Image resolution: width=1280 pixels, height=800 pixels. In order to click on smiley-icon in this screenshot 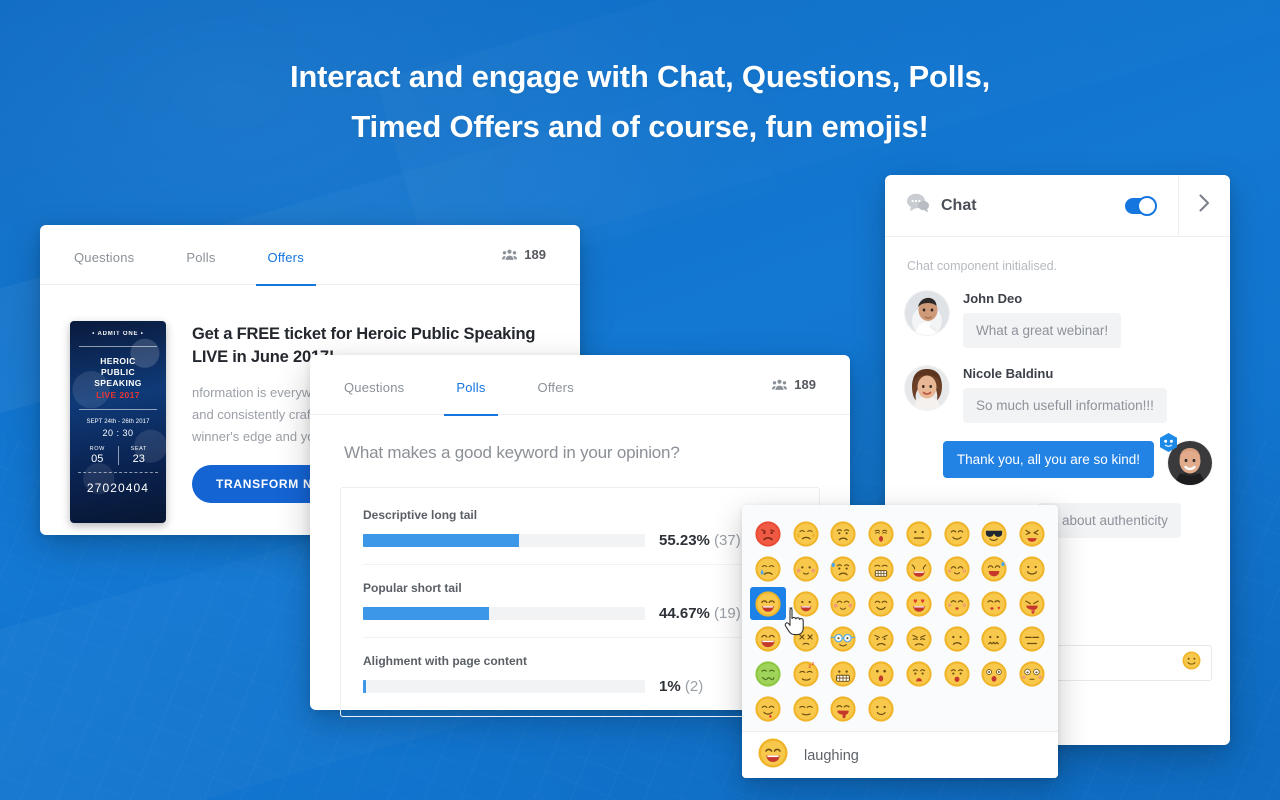, I will do `click(1191, 663)`.